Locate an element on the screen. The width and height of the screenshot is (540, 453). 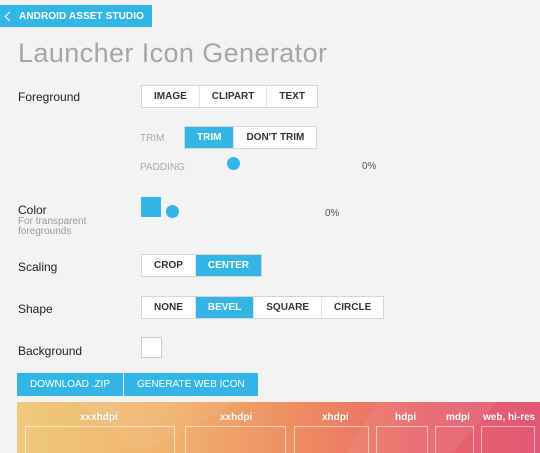
shape-label: Shape is located at coordinates (35, 309).